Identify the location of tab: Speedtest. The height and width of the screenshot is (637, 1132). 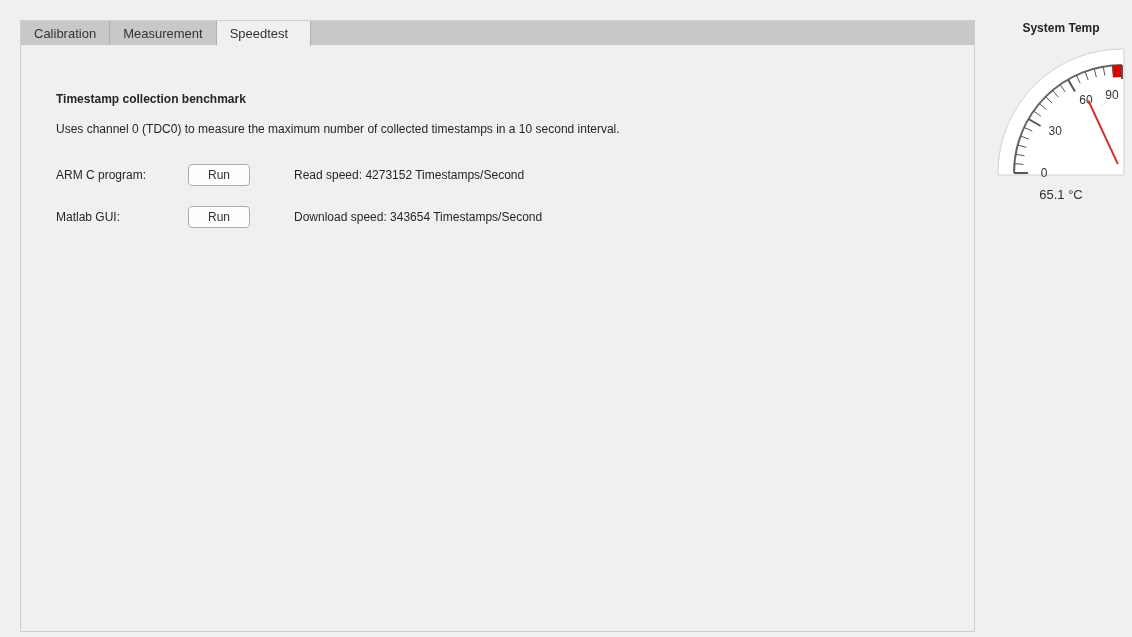
(263, 33).